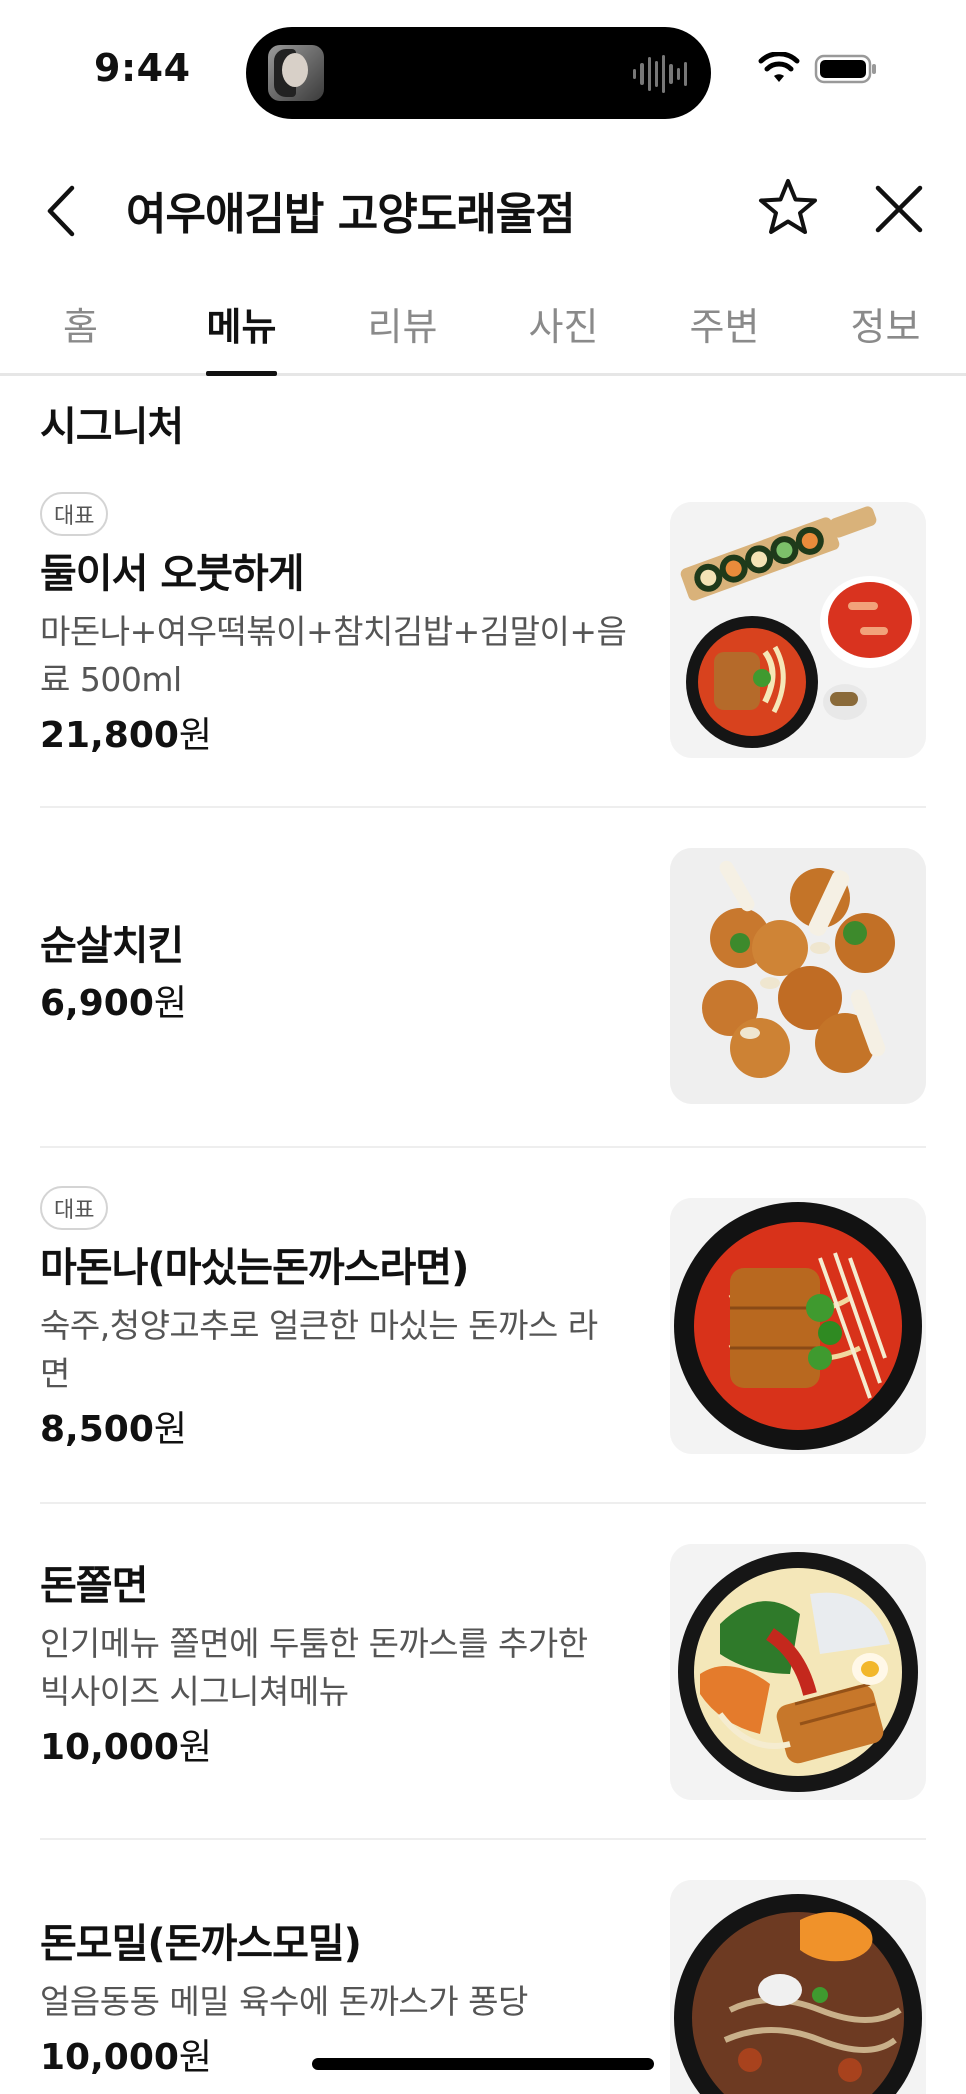 The image size is (966, 2094). Describe the element at coordinates (172, 574) in the screenshot. I see `menu-item-name: 둘이서 오붓하게` at that location.